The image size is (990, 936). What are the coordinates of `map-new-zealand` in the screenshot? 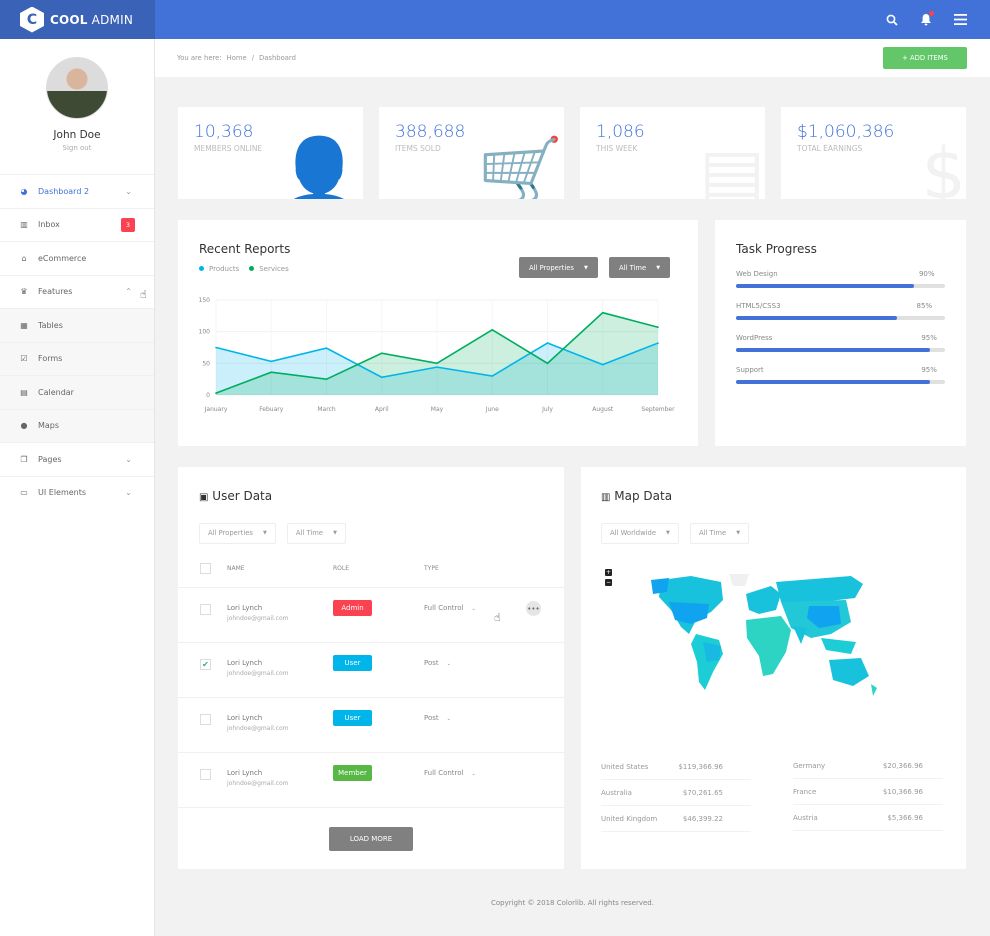 It's located at (874, 690).